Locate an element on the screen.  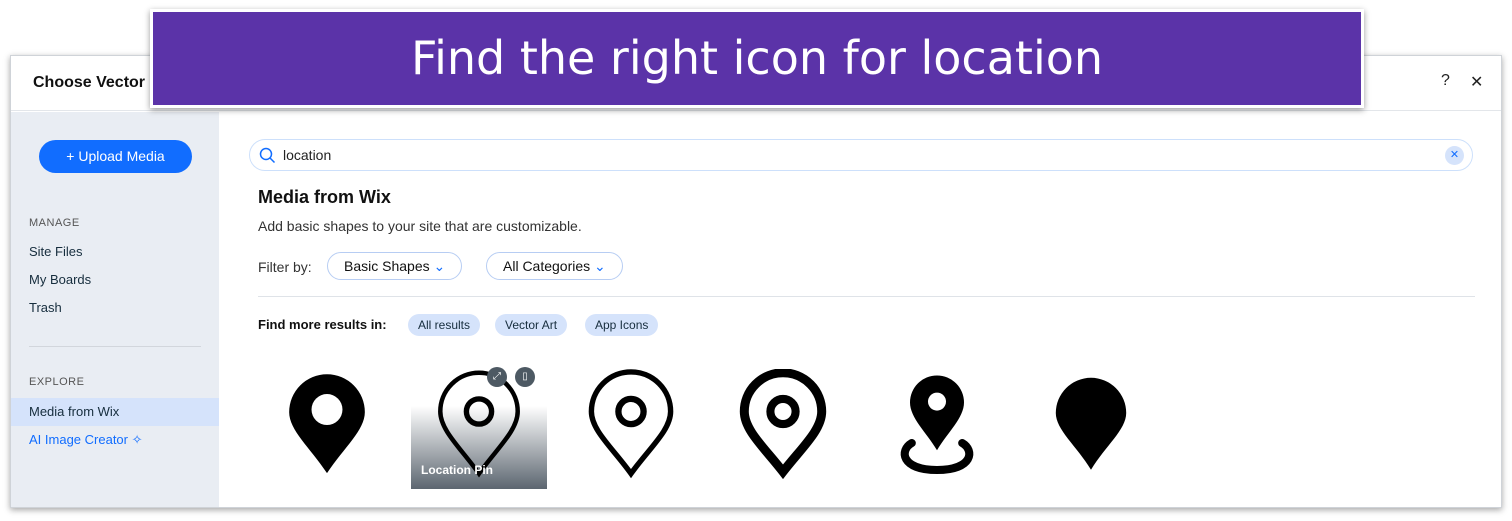
sidebar-item-site-files: Site Files is located at coordinates (55, 251).